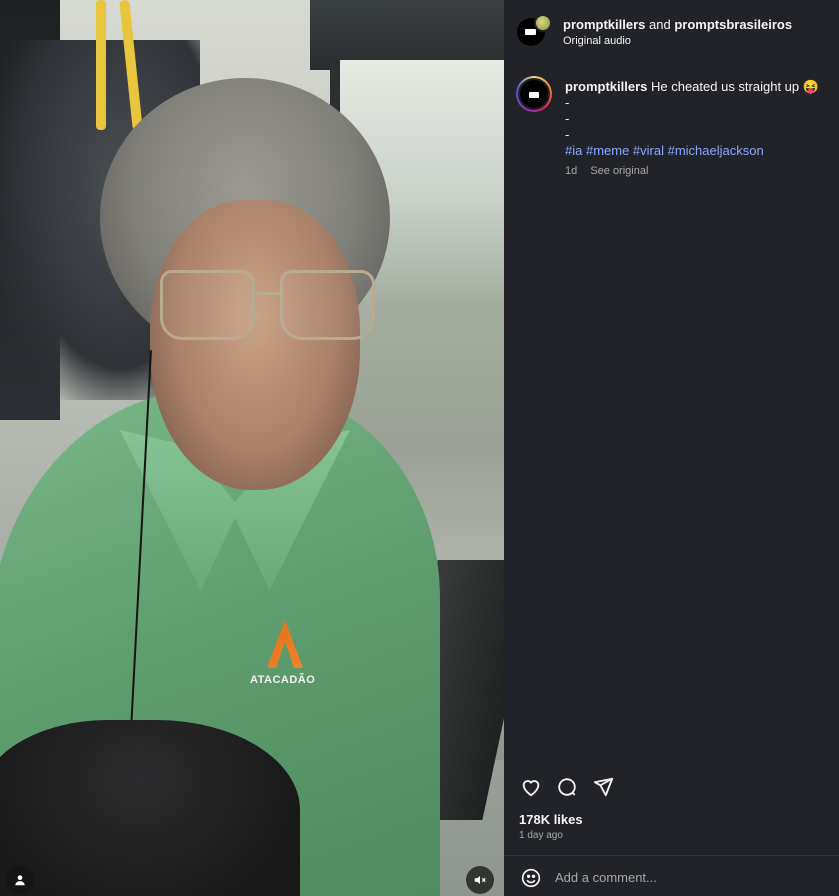 This screenshot has height=896, width=839. Describe the element at coordinates (619, 171) in the screenshot. I see `see-original-link: See original` at that location.